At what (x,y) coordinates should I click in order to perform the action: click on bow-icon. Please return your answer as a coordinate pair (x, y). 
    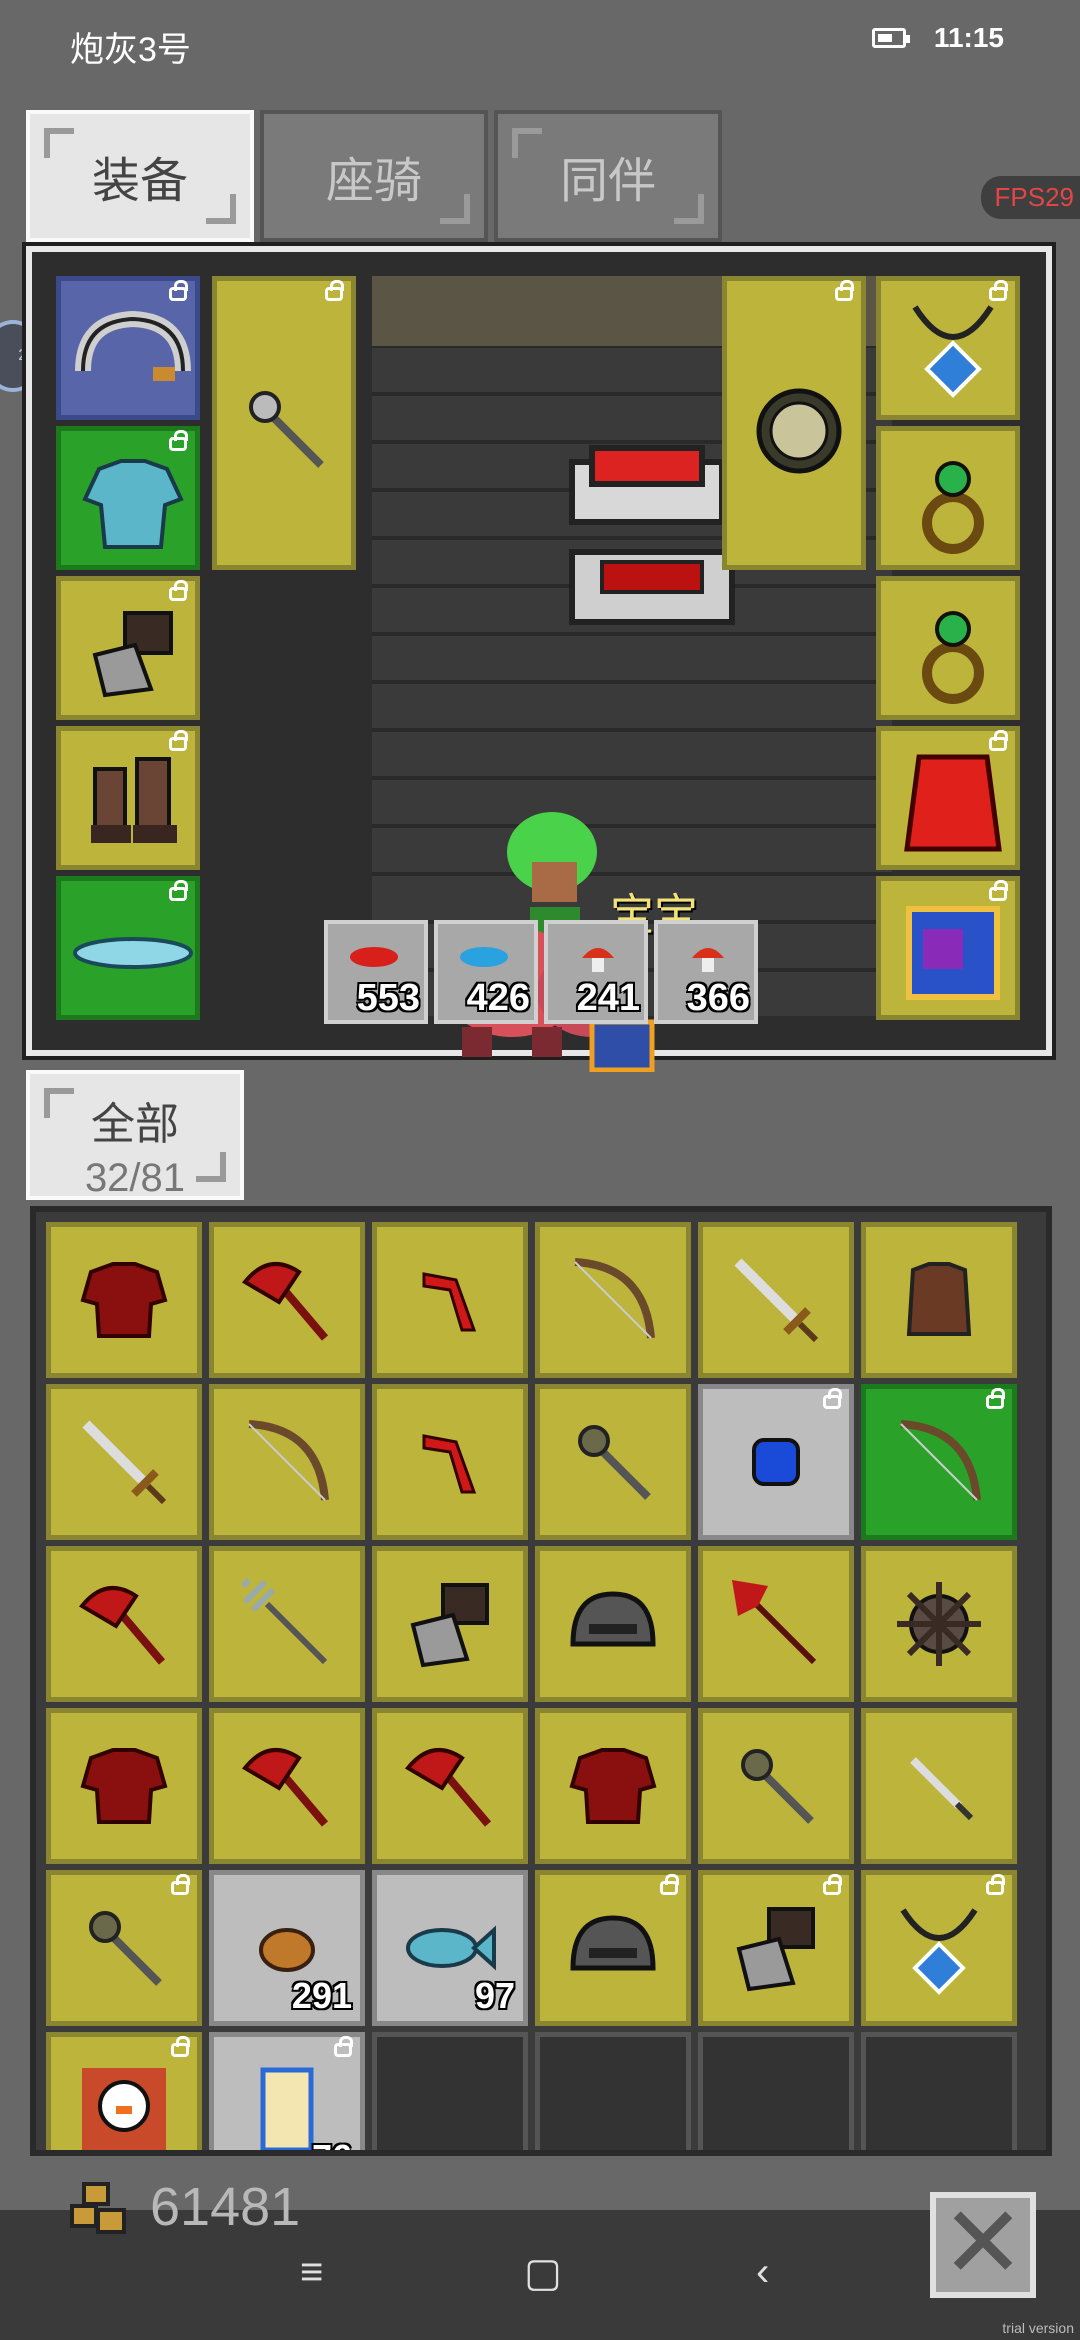
    Looking at the image, I should click on (613, 1300).